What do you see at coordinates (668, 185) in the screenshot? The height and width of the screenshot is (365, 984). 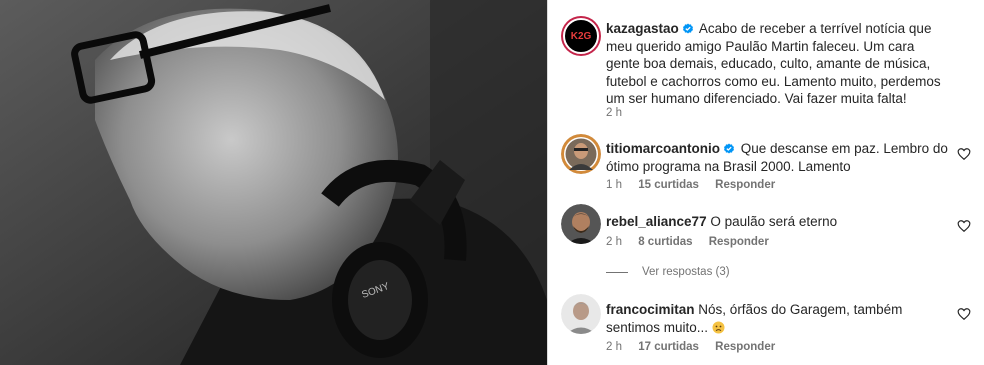 I see `comment-likes: 15 curtidas` at bounding box center [668, 185].